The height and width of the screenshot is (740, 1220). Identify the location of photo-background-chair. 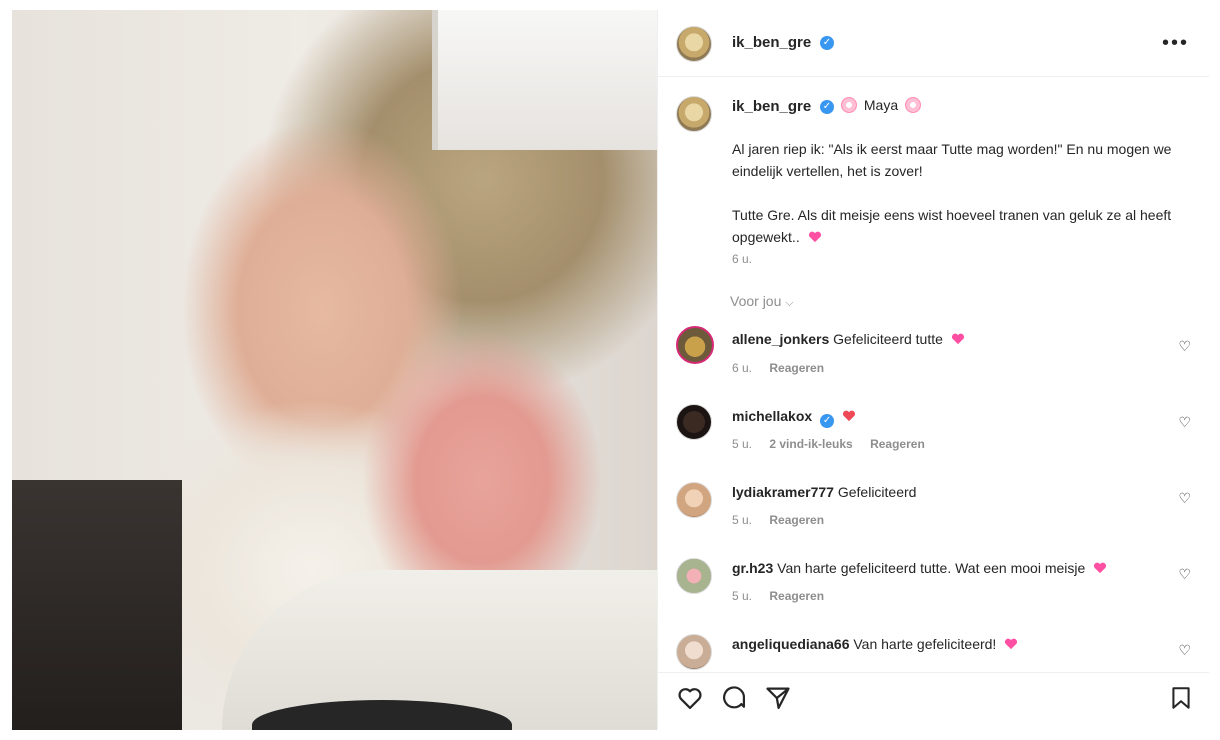
(97, 605).